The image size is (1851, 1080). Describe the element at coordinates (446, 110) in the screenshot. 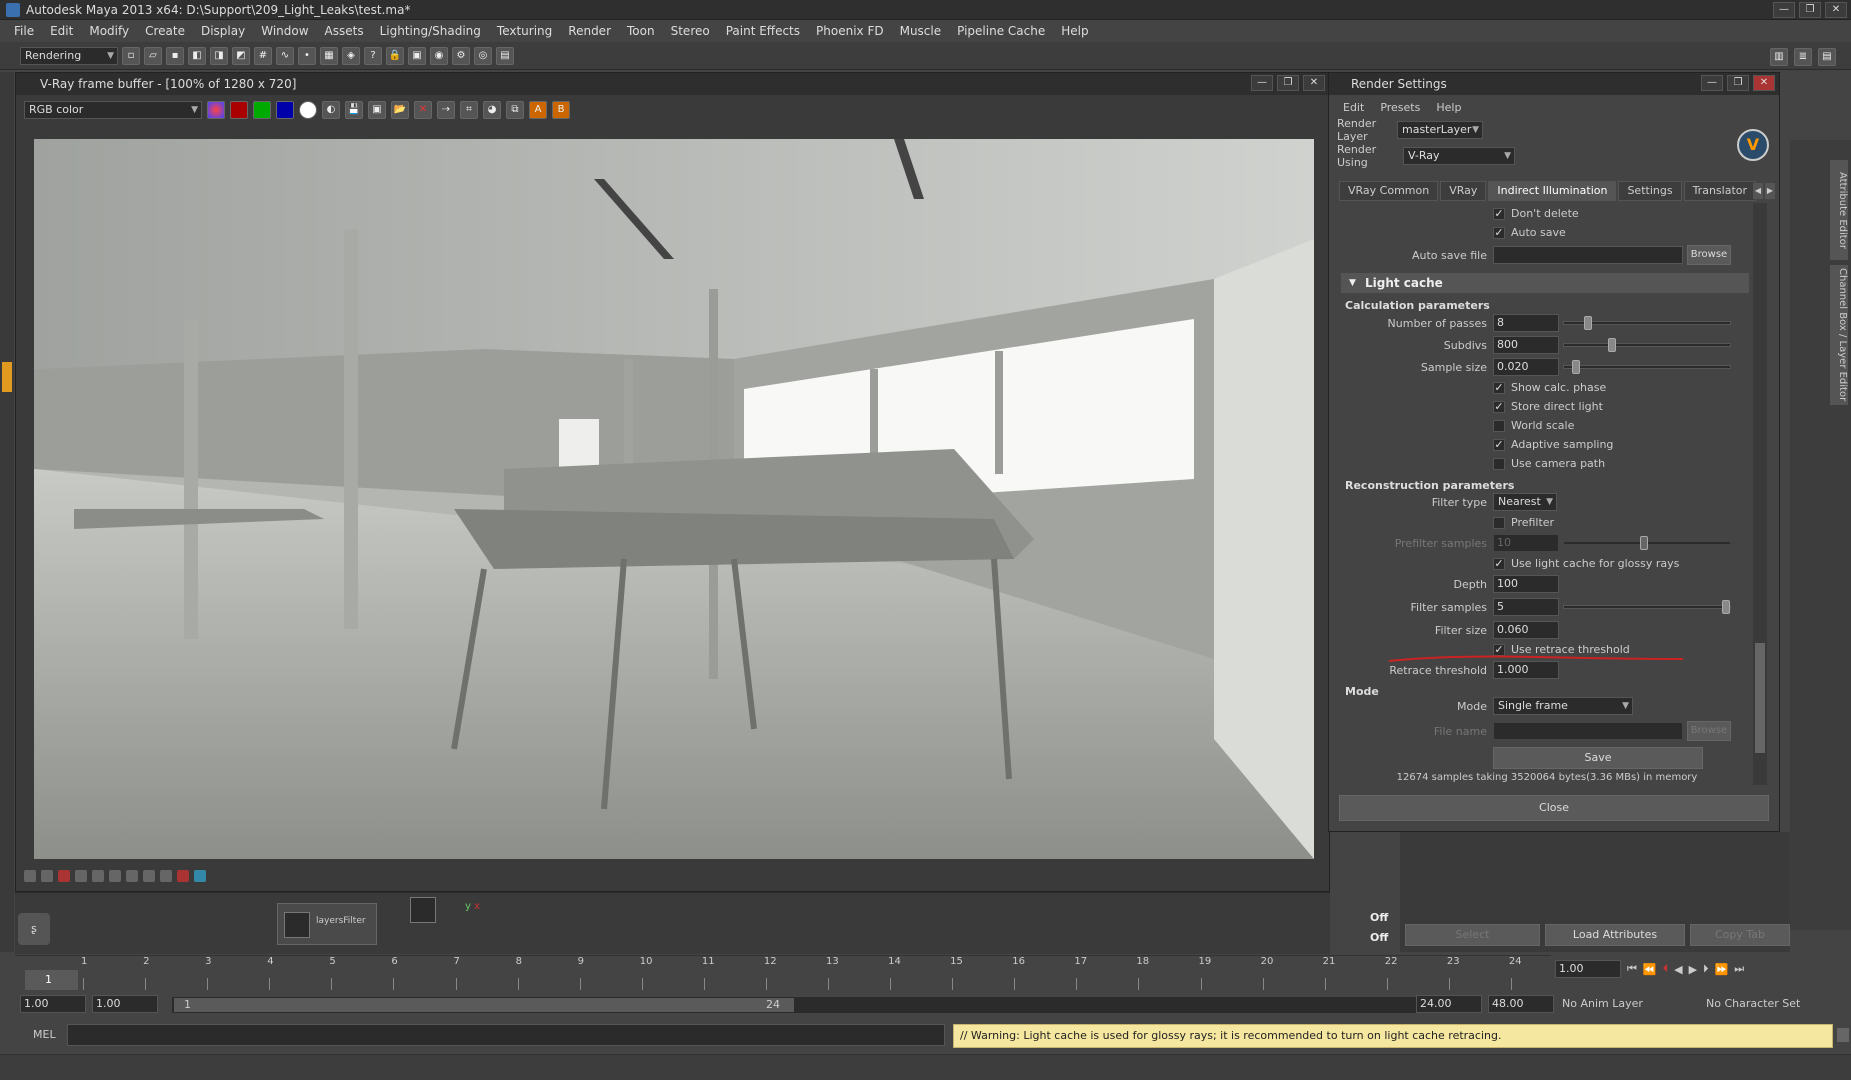

I see `track-mouse-icon: ⇢` at that location.